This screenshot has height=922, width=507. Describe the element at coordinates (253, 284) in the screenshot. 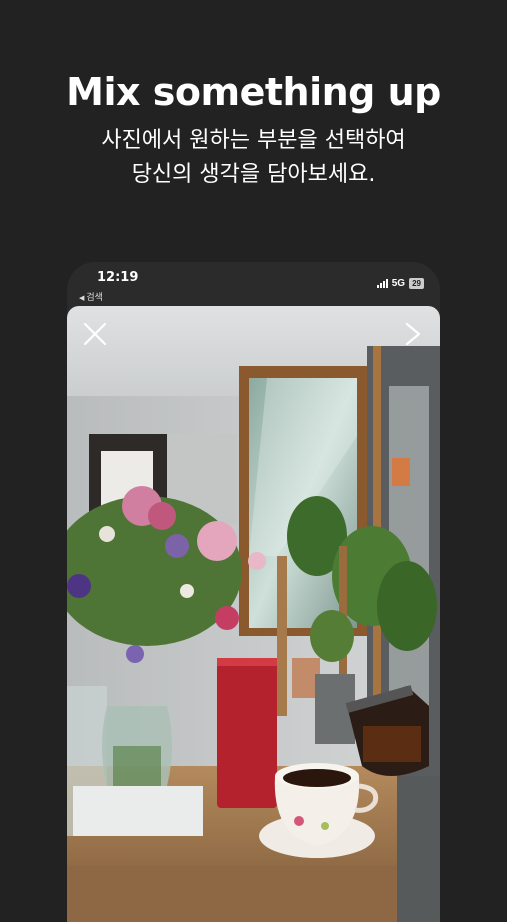

I see `status-bar: 12:19 ◀ 검색 5G 29` at that location.